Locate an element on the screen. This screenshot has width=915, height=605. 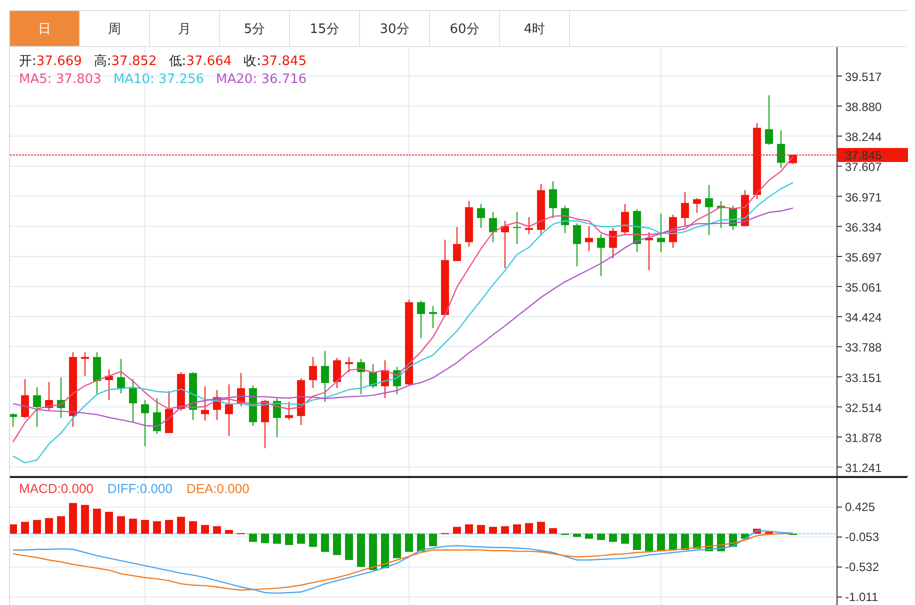
moving-average-legend: MA20: 36.716 is located at coordinates (261, 80).